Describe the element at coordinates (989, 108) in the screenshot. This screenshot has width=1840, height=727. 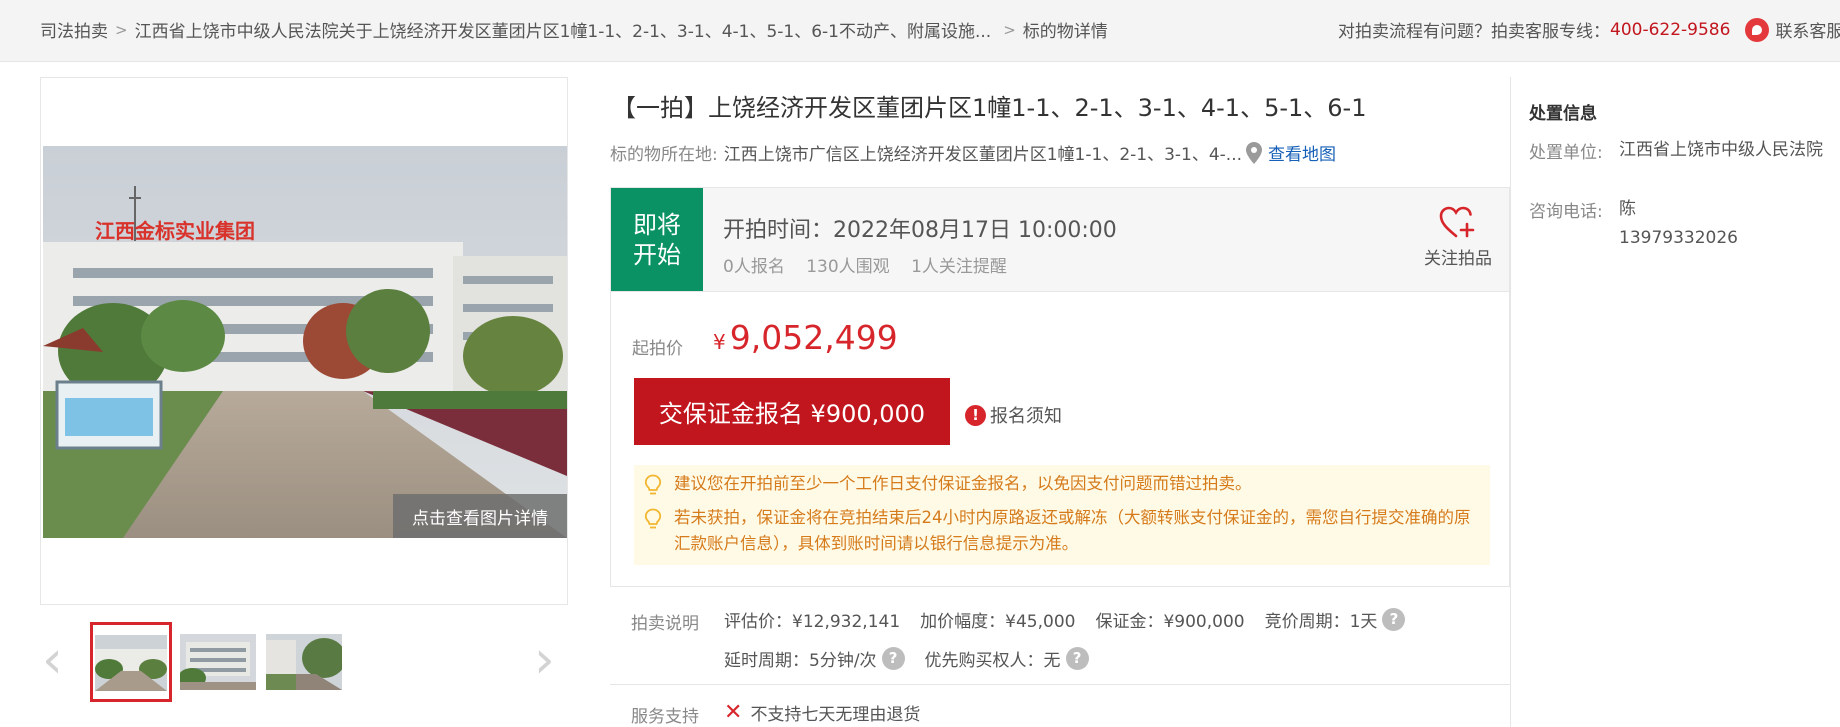
I see `item-title: 【一拍】上饶经济开发区董团片区1幢1-1、2-1、3-1、4-1、5-1、6-1` at that location.